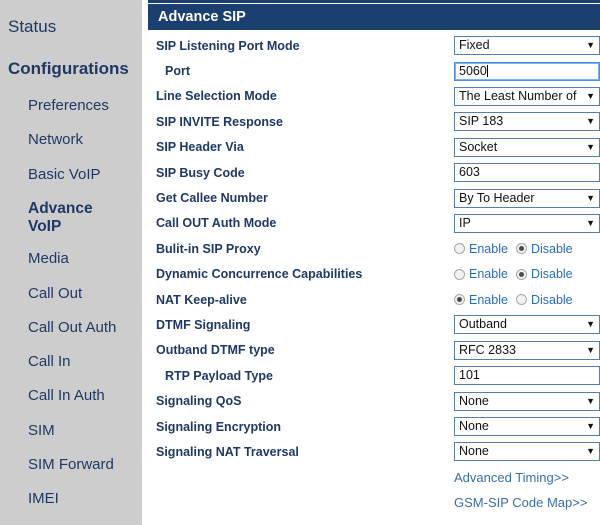 Image resolution: width=600 pixels, height=525 pixels. What do you see at coordinates (374, 375) in the screenshot?
I see `form-row: RTP Payload Type 101` at bounding box center [374, 375].